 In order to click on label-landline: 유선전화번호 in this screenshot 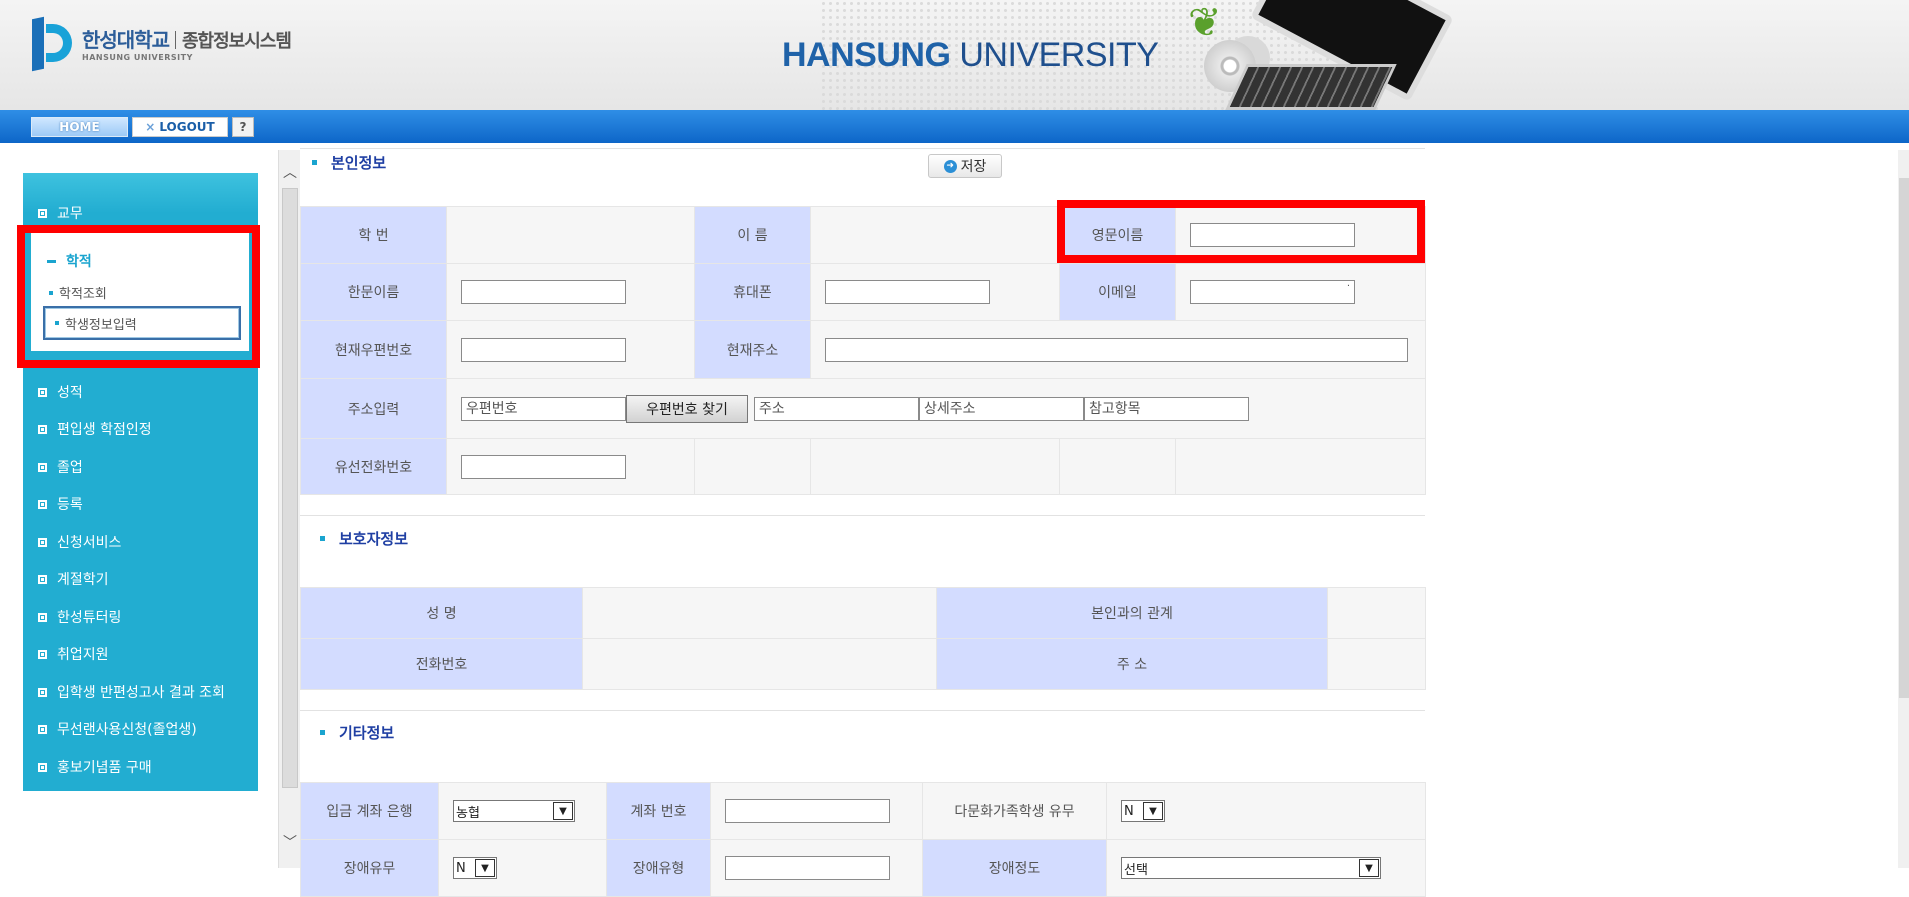, I will do `click(373, 466)`.